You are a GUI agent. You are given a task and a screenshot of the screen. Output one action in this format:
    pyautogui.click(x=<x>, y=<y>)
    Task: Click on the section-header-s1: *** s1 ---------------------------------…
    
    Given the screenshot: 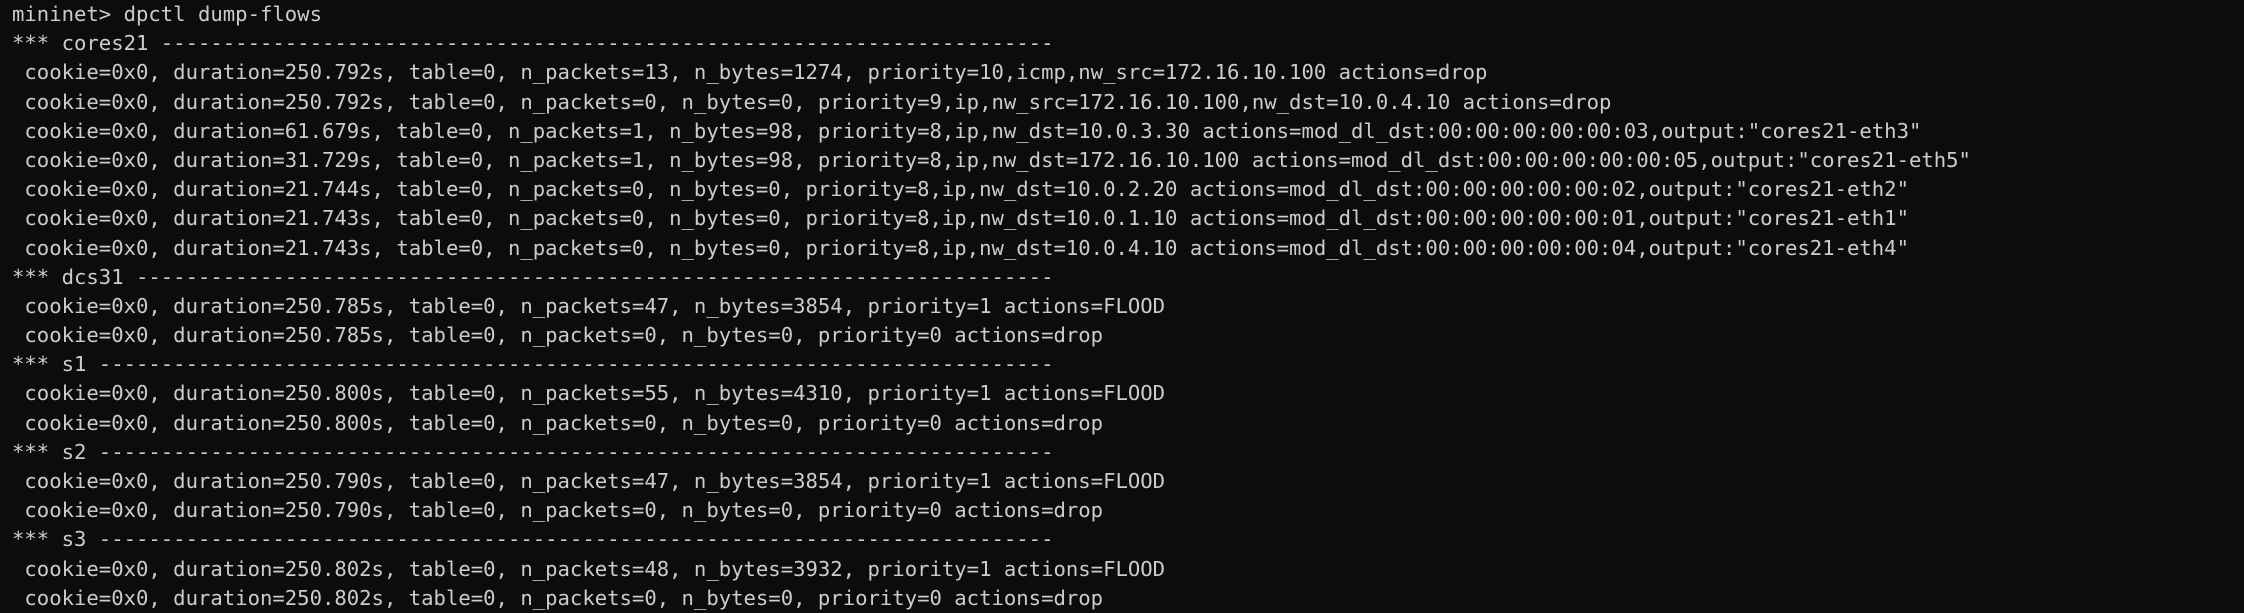 What is the action you would take?
    pyautogui.click(x=533, y=364)
    